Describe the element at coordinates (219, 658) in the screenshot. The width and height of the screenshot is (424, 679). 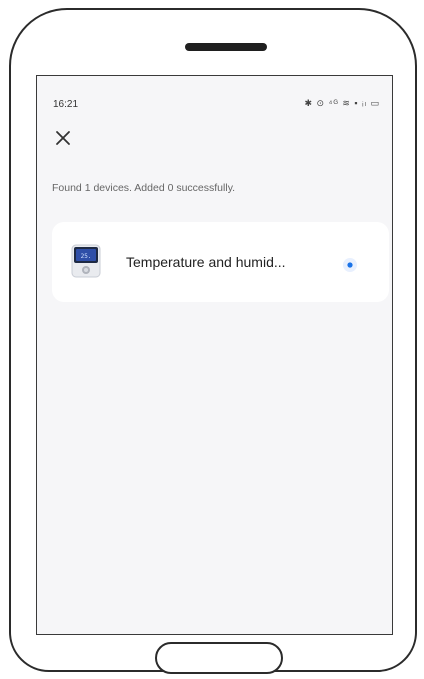
I see `home-button` at that location.